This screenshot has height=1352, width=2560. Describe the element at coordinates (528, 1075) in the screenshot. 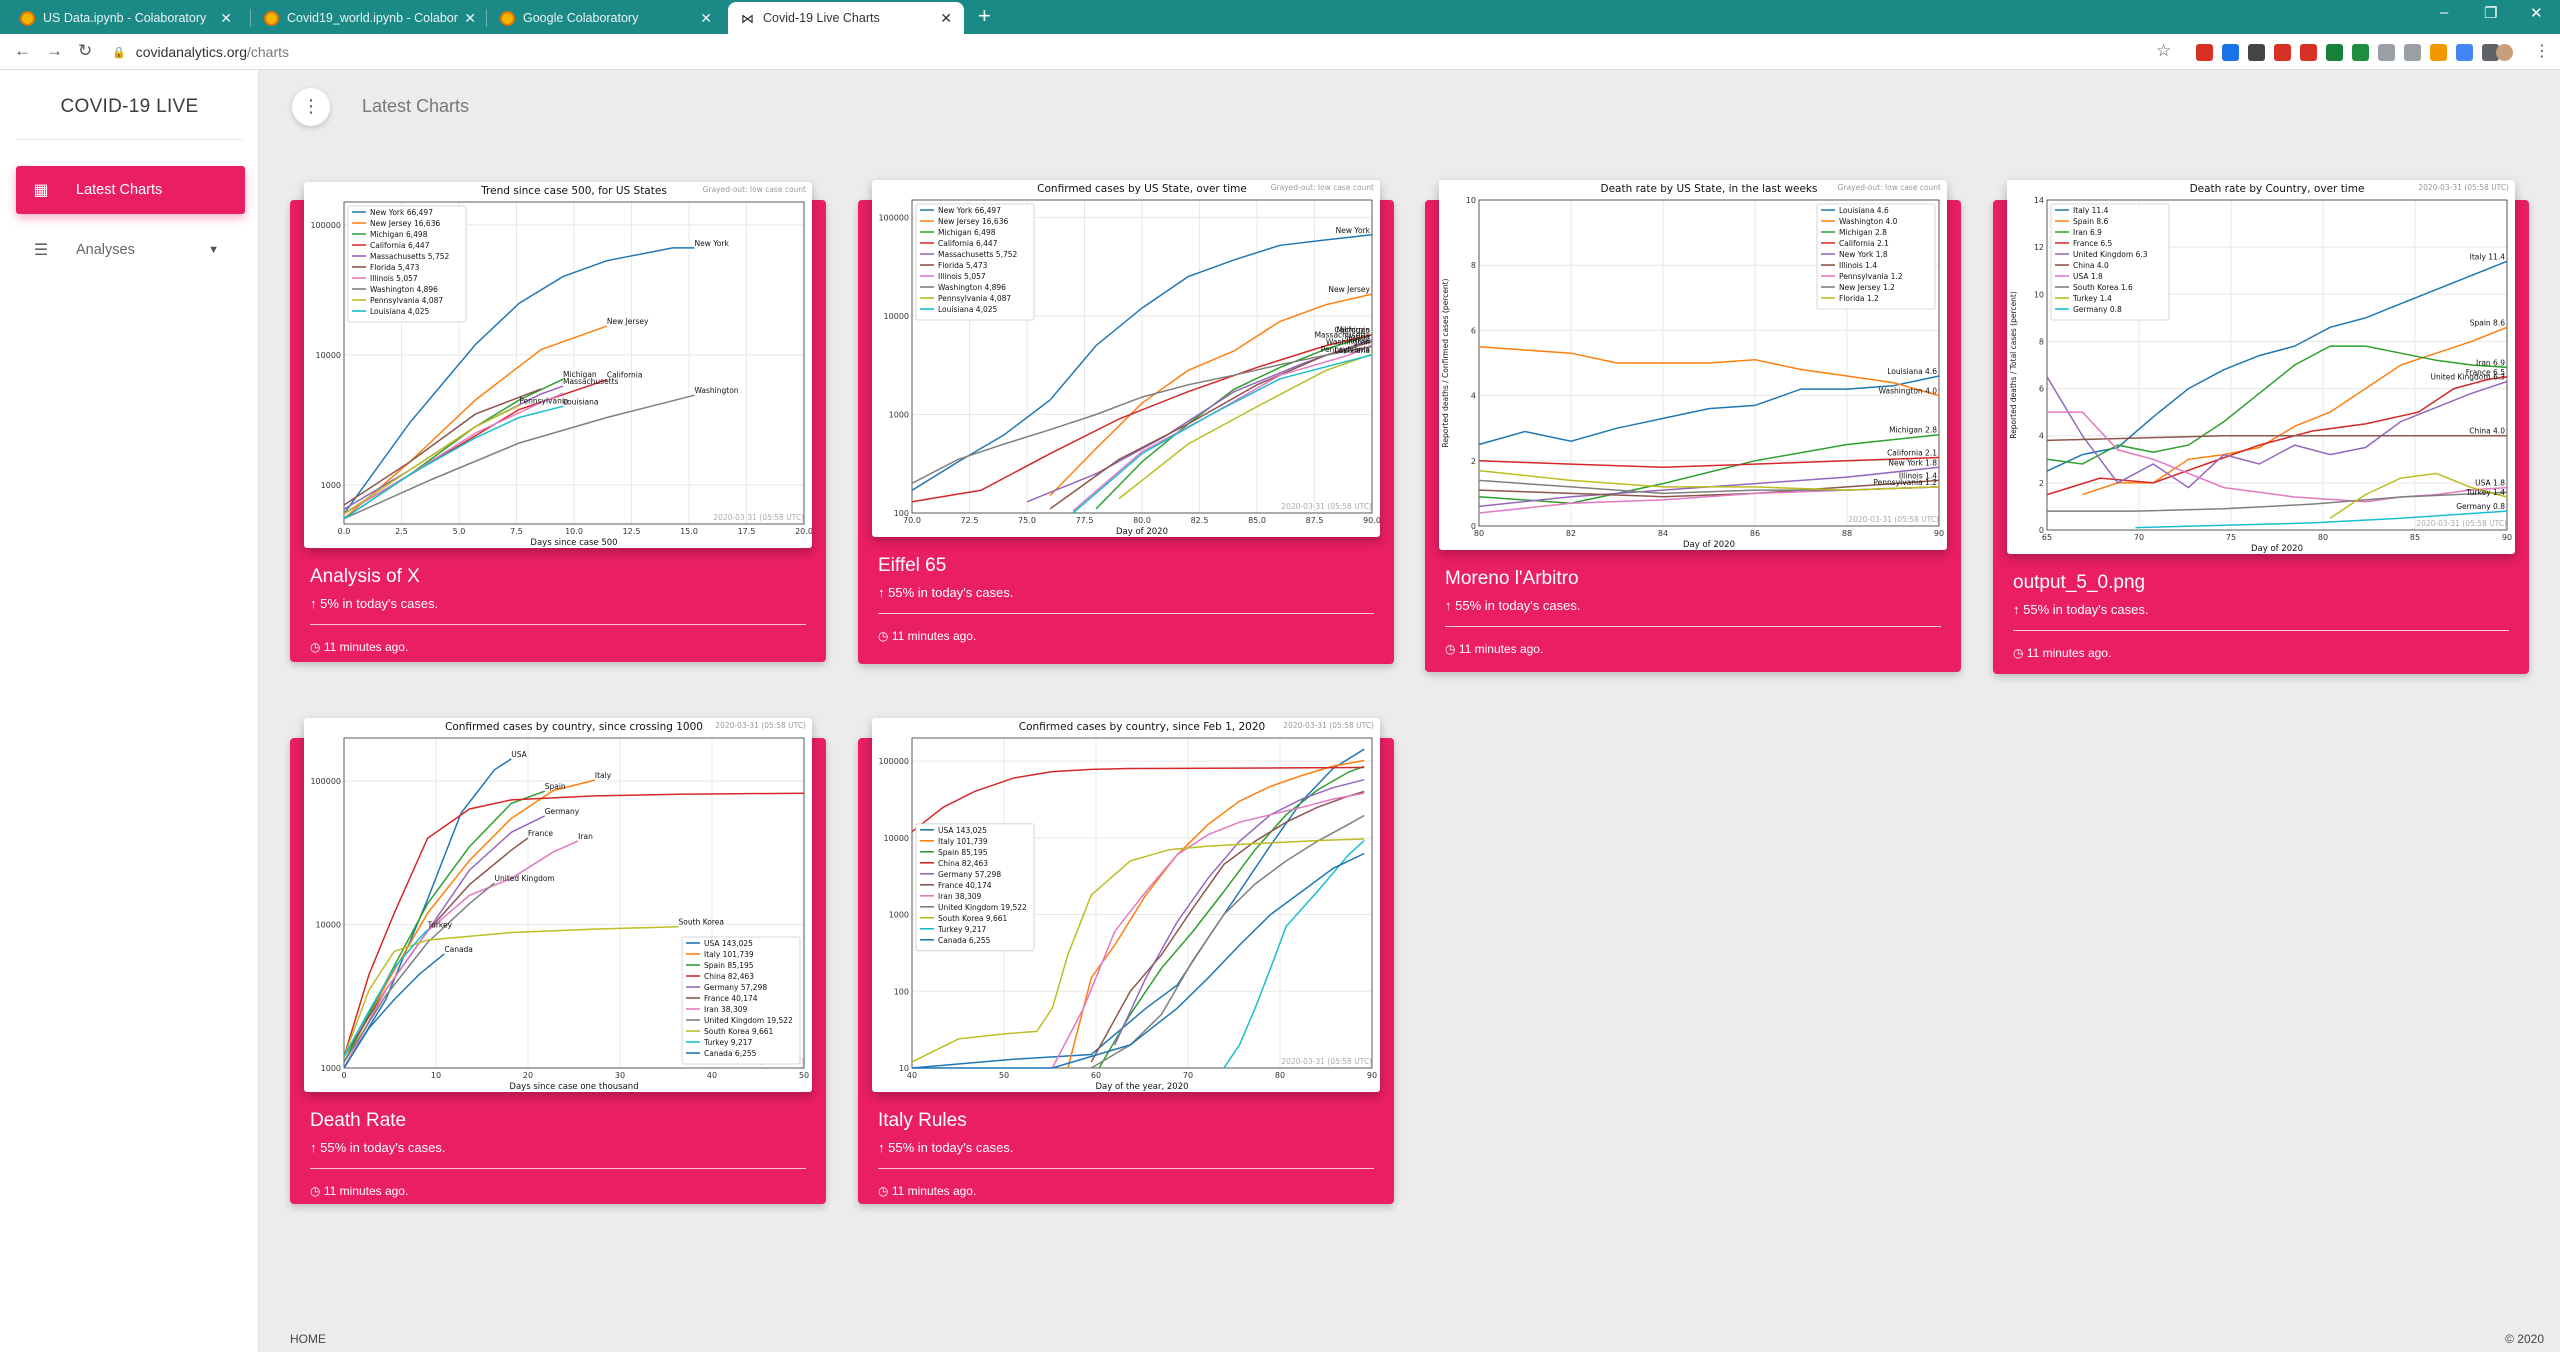

I see `x-tick-label: 20` at that location.